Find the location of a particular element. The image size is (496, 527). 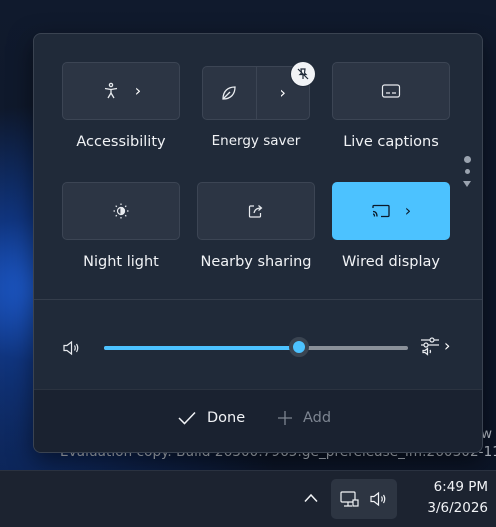

page-dot-active is located at coordinates (467, 159).